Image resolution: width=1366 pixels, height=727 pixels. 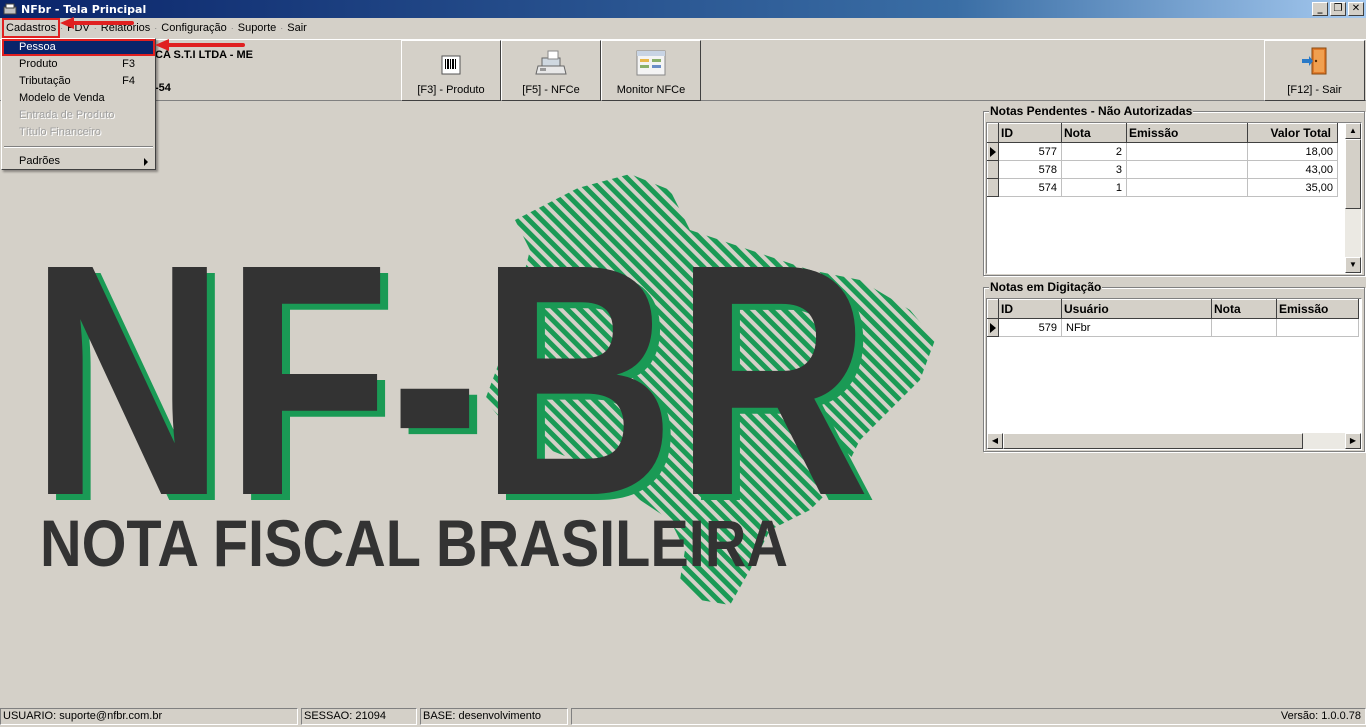 What do you see at coordinates (78, 81) in the screenshot?
I see `menu-item-tributacao: Tributação F4` at bounding box center [78, 81].